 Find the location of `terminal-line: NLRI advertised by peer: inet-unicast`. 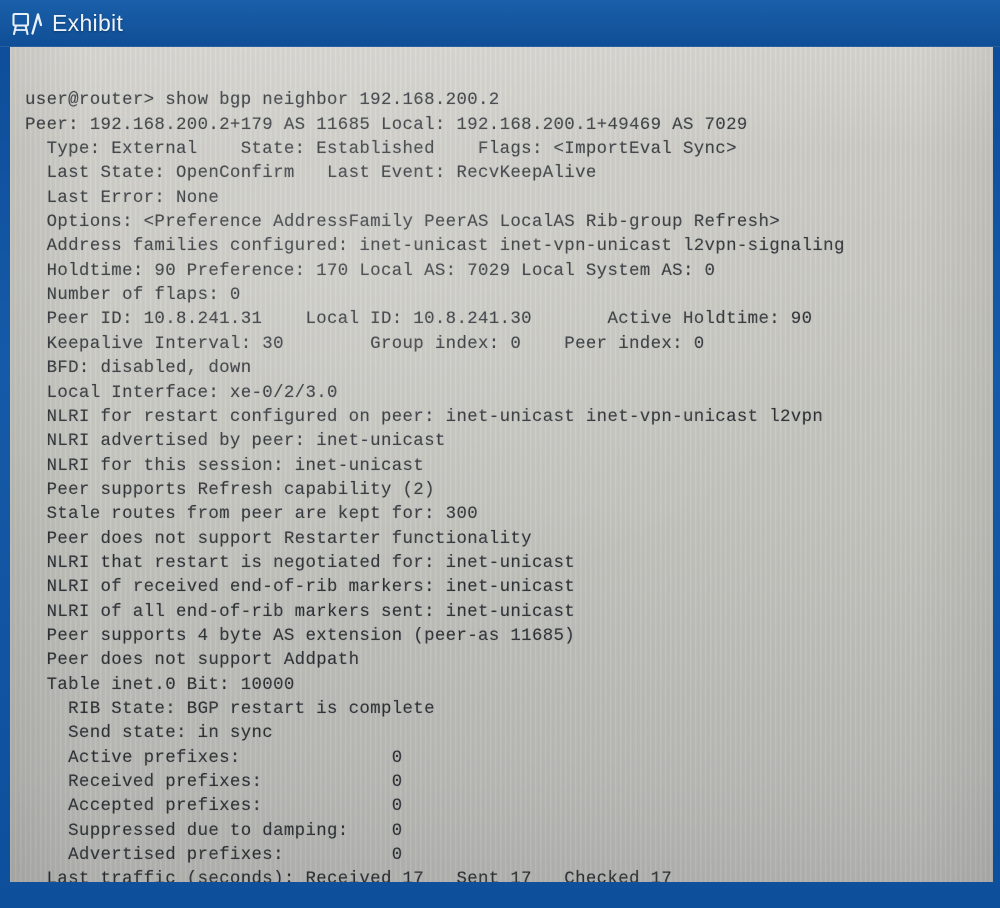

terminal-line: NLRI advertised by peer: inet-unicast is located at coordinates (235, 442).